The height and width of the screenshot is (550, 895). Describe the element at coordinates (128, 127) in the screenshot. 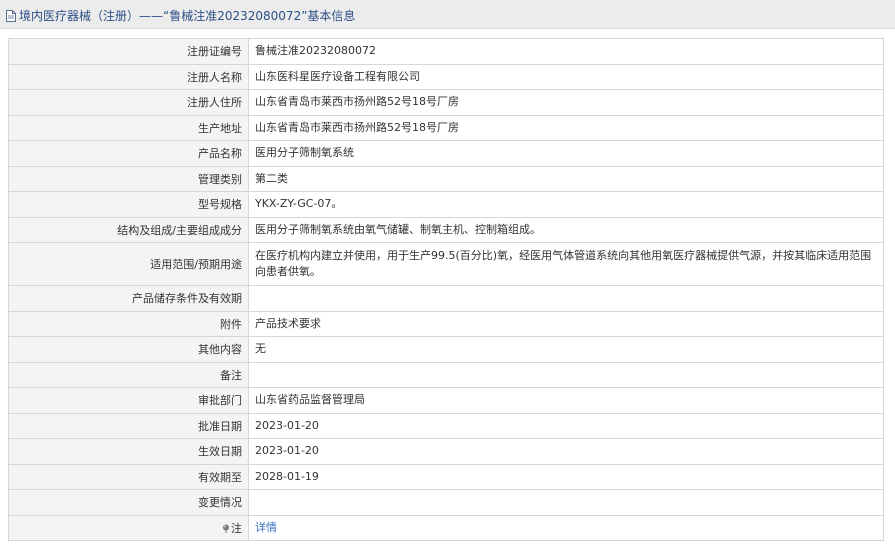

I see `row-label: 生产地址` at that location.